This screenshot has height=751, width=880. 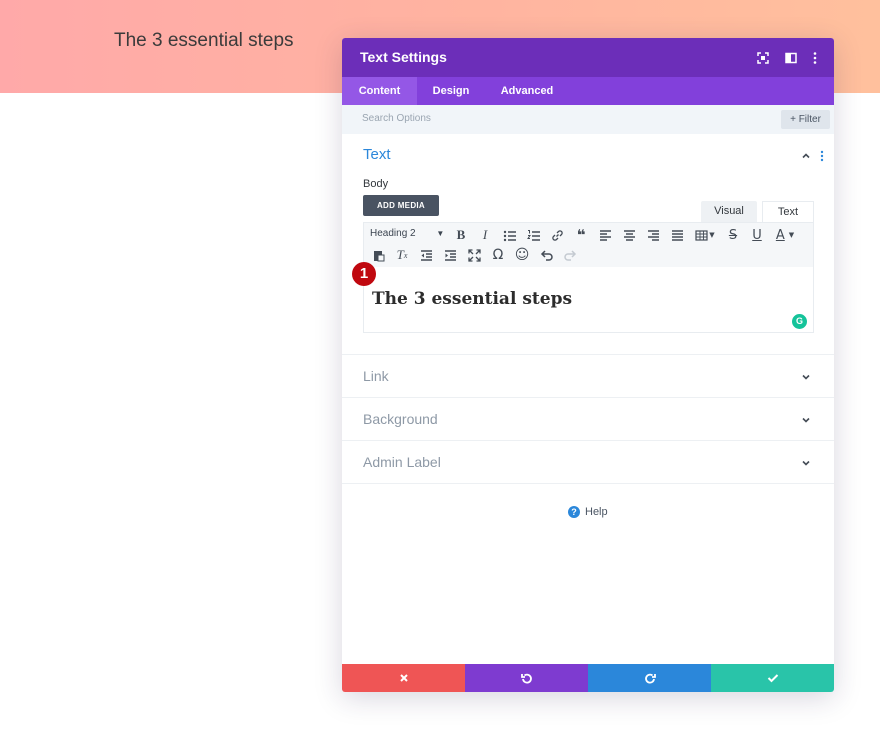 I want to click on align-justify-icon, so click(x=677, y=235).